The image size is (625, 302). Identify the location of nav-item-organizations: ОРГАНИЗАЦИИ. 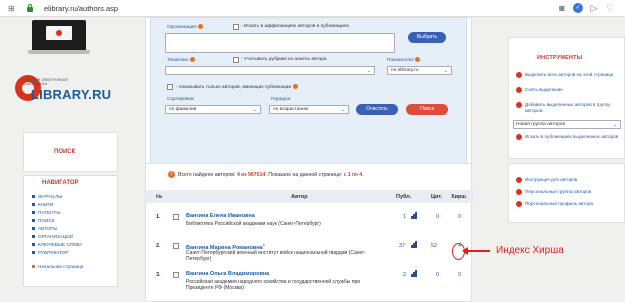
(57, 236).